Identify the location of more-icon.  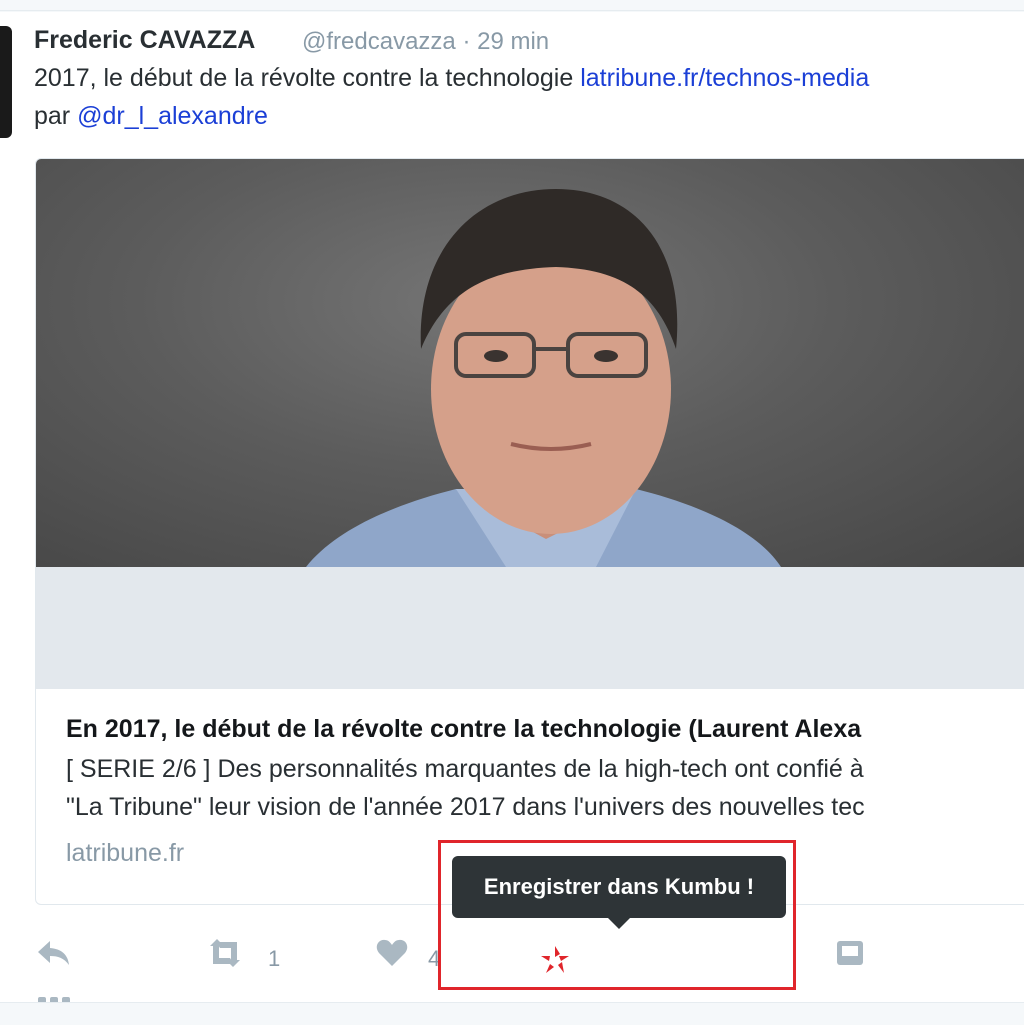
(58, 998).